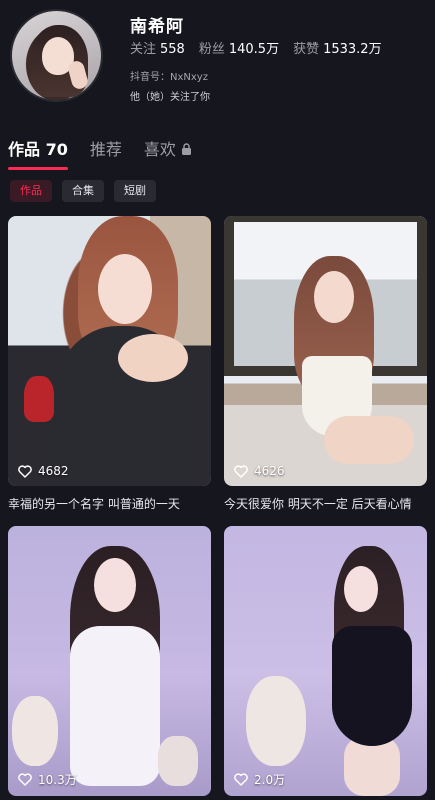  I want to click on follows-you-text: 他（她）关注了你, so click(170, 97).